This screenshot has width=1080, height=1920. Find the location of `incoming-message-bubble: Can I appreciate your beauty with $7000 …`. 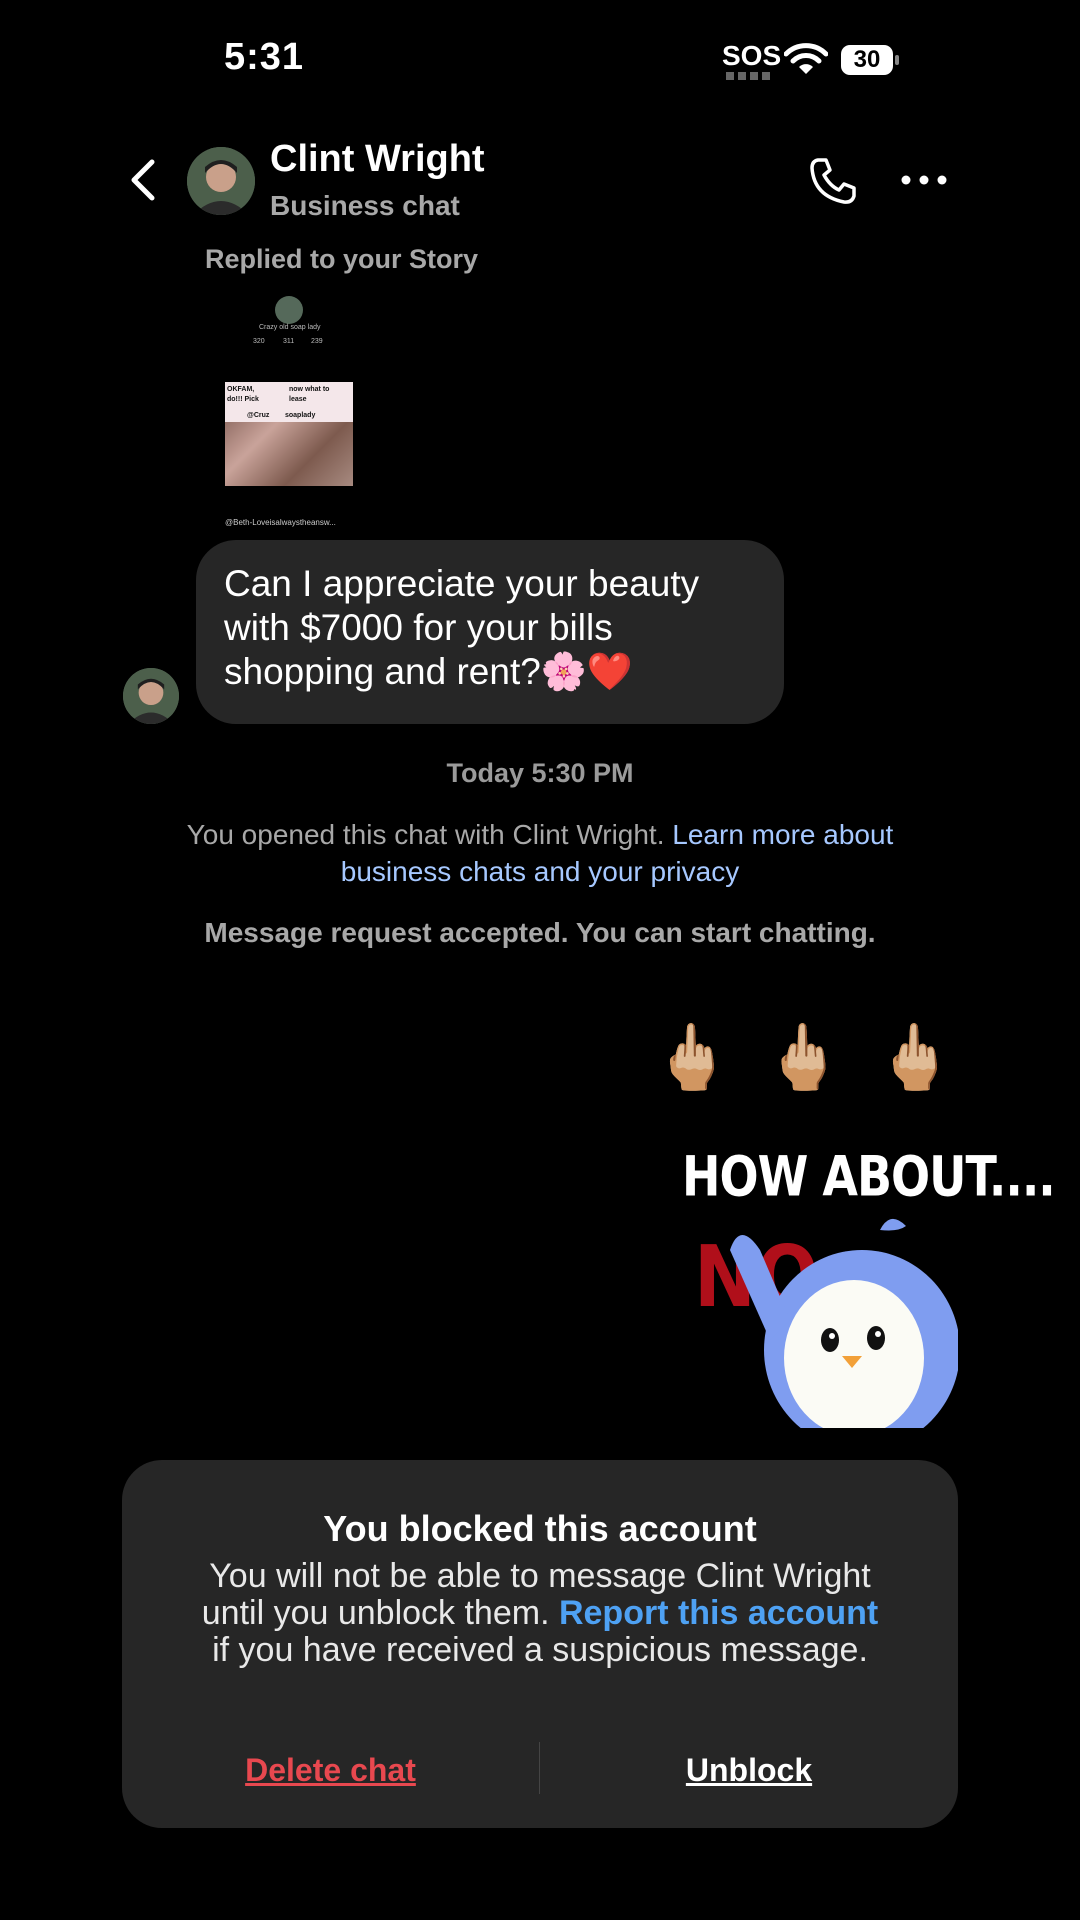

incoming-message-bubble: Can I appreciate your beauty with $7000 … is located at coordinates (490, 632).